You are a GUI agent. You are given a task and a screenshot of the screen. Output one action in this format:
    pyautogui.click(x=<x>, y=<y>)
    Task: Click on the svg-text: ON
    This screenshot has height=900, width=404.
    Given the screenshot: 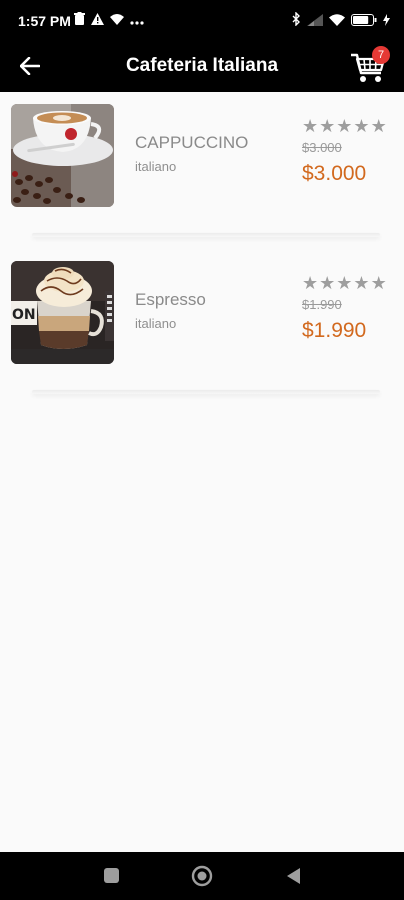 What is the action you would take?
    pyautogui.click(x=24, y=315)
    